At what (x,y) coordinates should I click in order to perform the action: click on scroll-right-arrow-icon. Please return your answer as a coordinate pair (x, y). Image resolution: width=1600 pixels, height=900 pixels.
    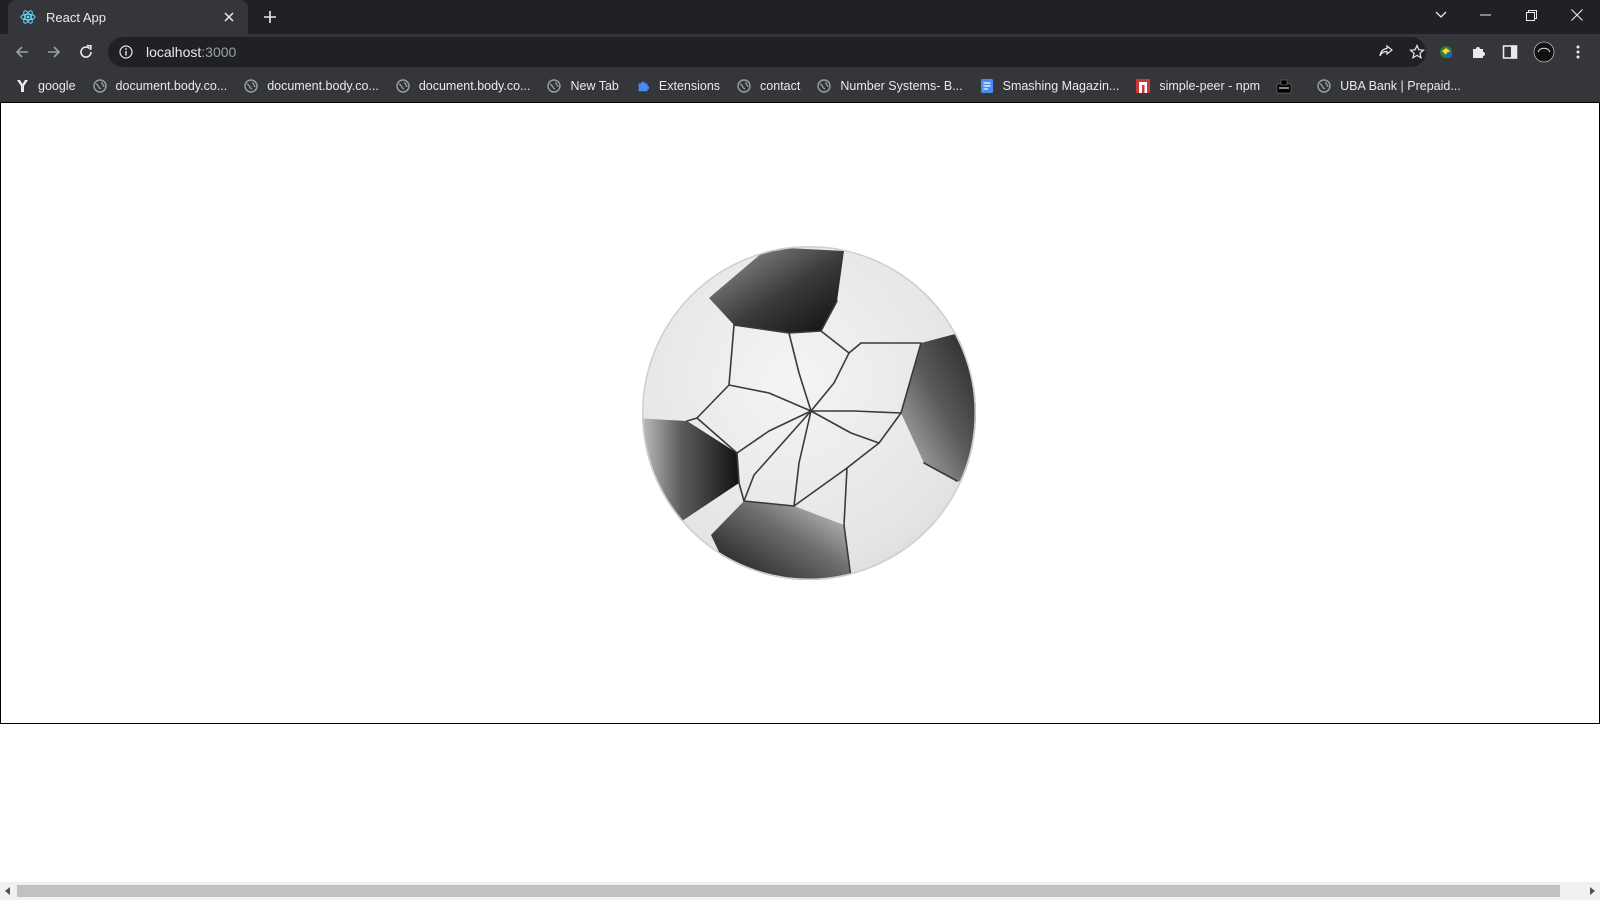
    Looking at the image, I should click on (1592, 891).